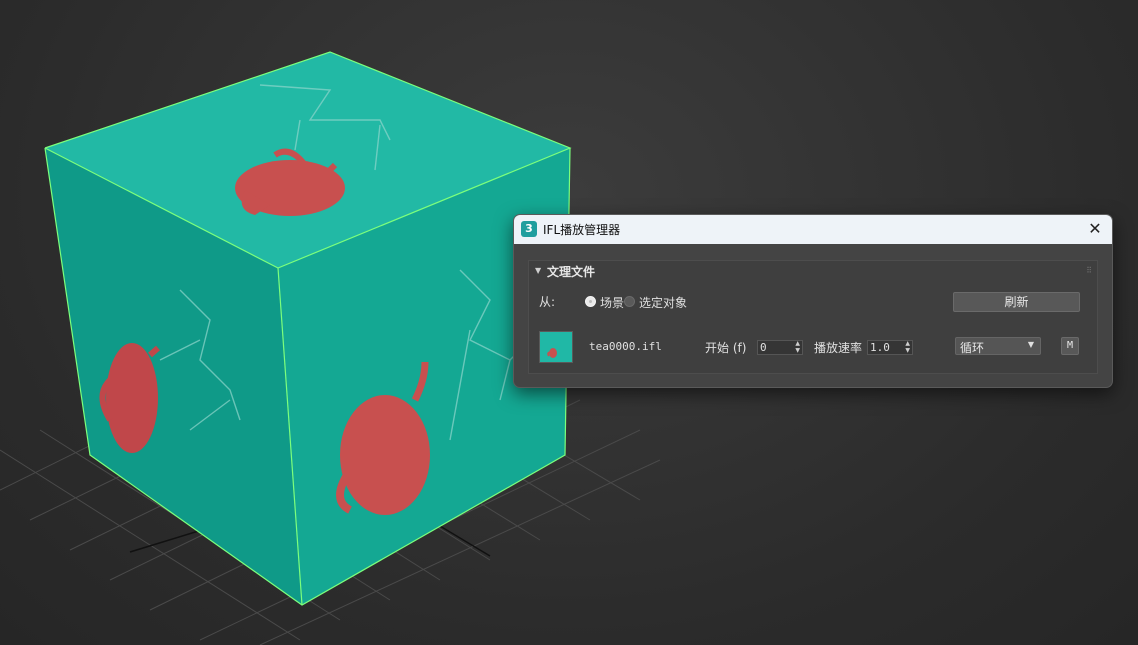  What do you see at coordinates (1030, 344) in the screenshot?
I see `chevron-down-icon: ▼` at bounding box center [1030, 344].